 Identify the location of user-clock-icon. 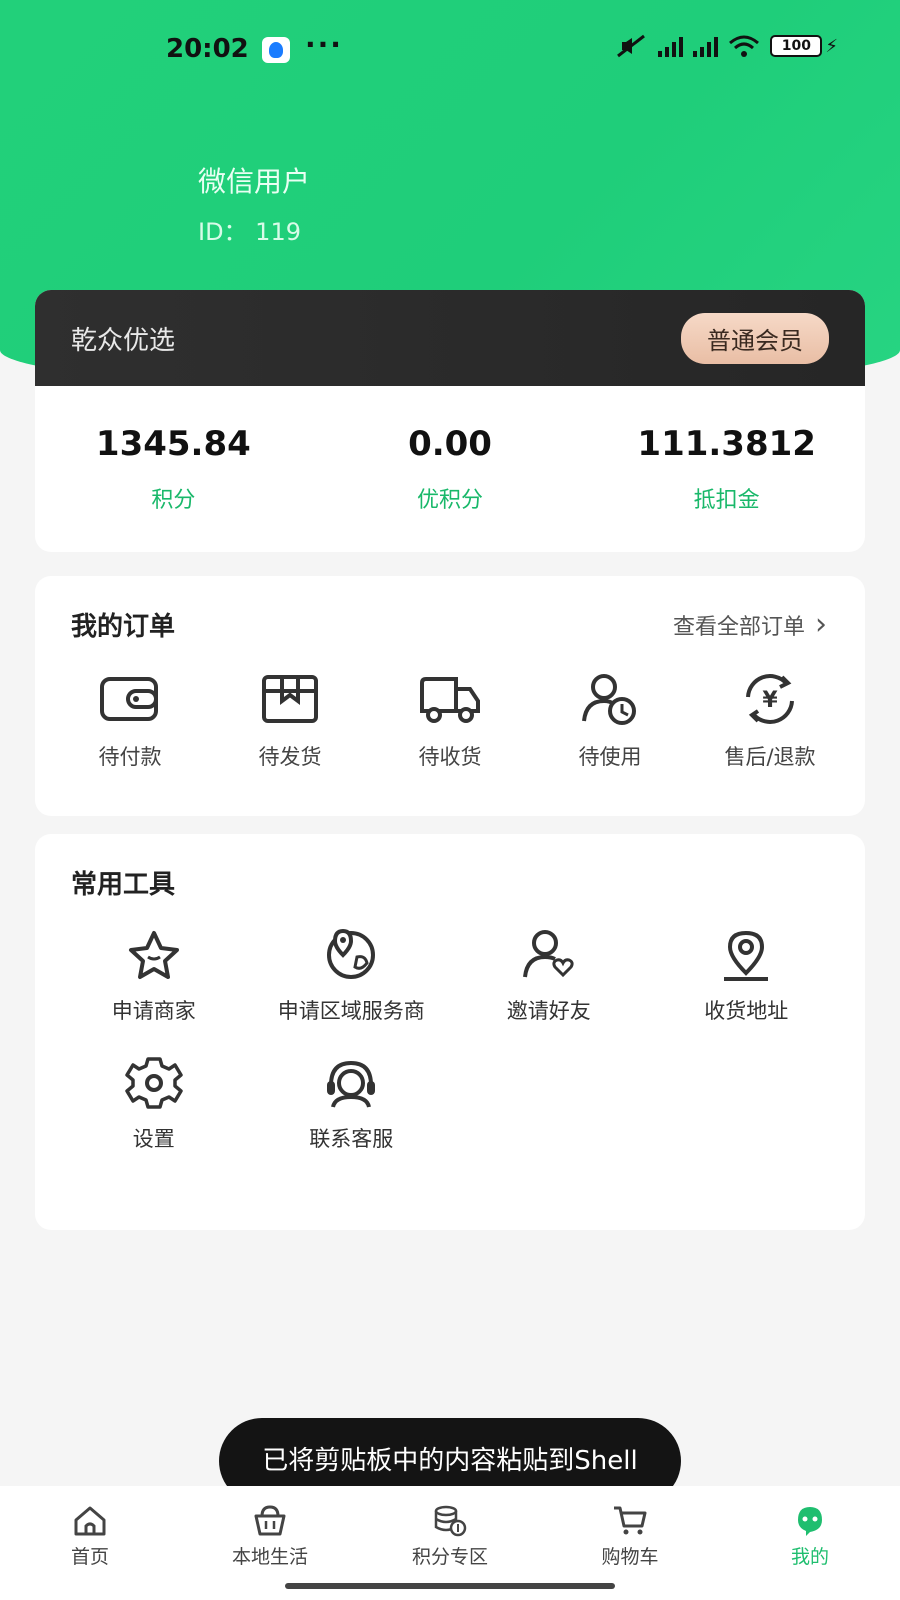
(609, 699).